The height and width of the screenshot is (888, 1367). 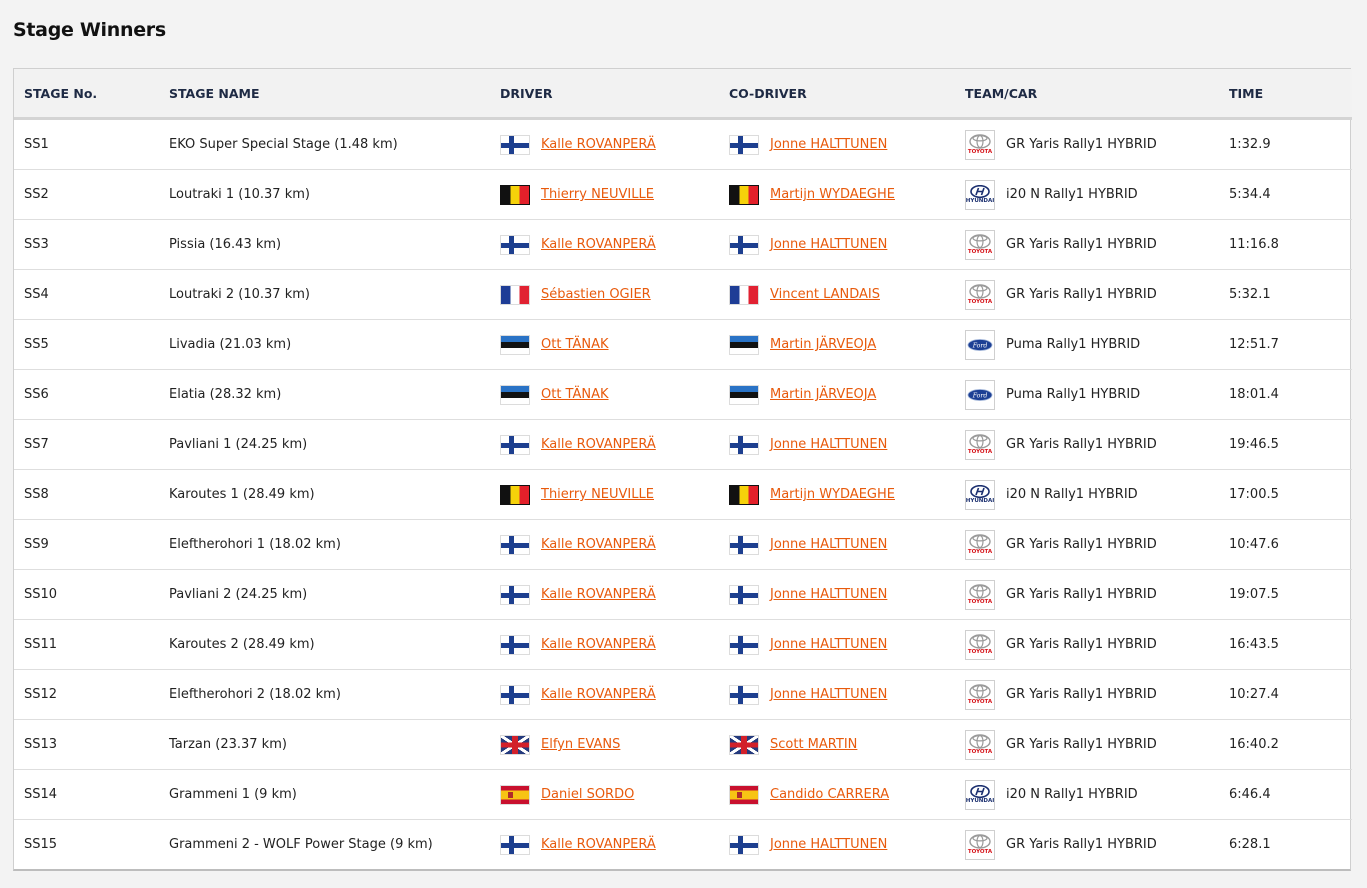 I want to click on driver-link: Sébastien OGIER, so click(x=596, y=294).